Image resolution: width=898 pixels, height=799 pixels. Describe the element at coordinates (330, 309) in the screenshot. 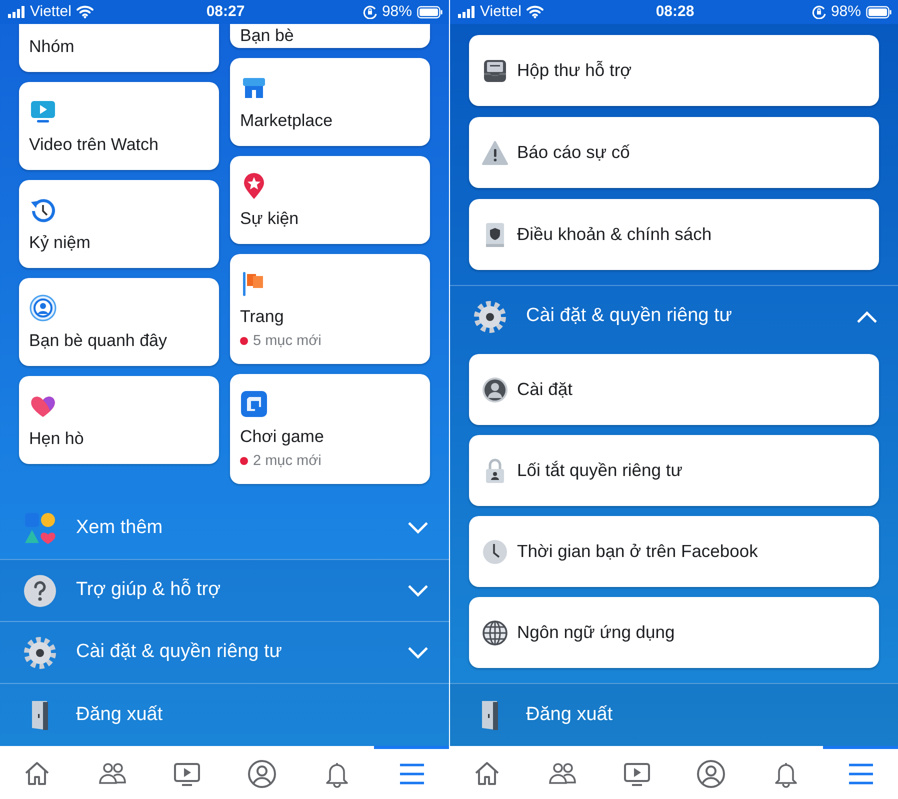

I see `shortcut-tile: Trang 5 mục mới` at that location.